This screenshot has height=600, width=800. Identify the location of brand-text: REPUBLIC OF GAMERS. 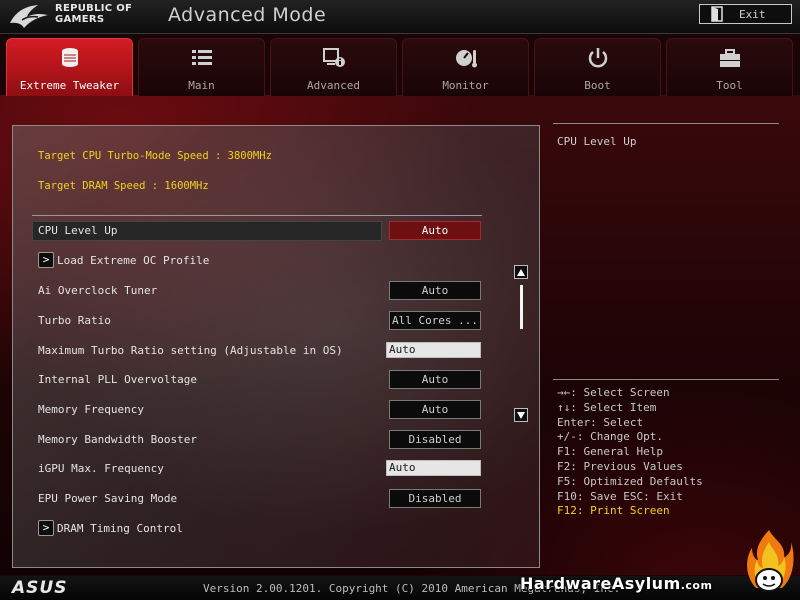
(93, 14).